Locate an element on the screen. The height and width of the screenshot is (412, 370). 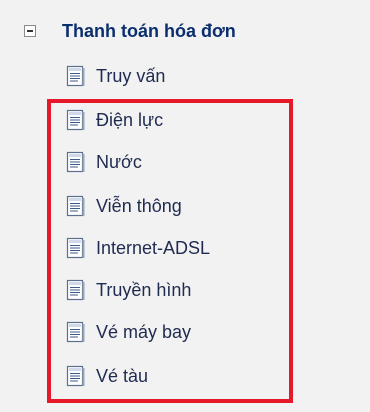
tree-item-truyen-hinh: Truyền hình is located at coordinates (128, 290).